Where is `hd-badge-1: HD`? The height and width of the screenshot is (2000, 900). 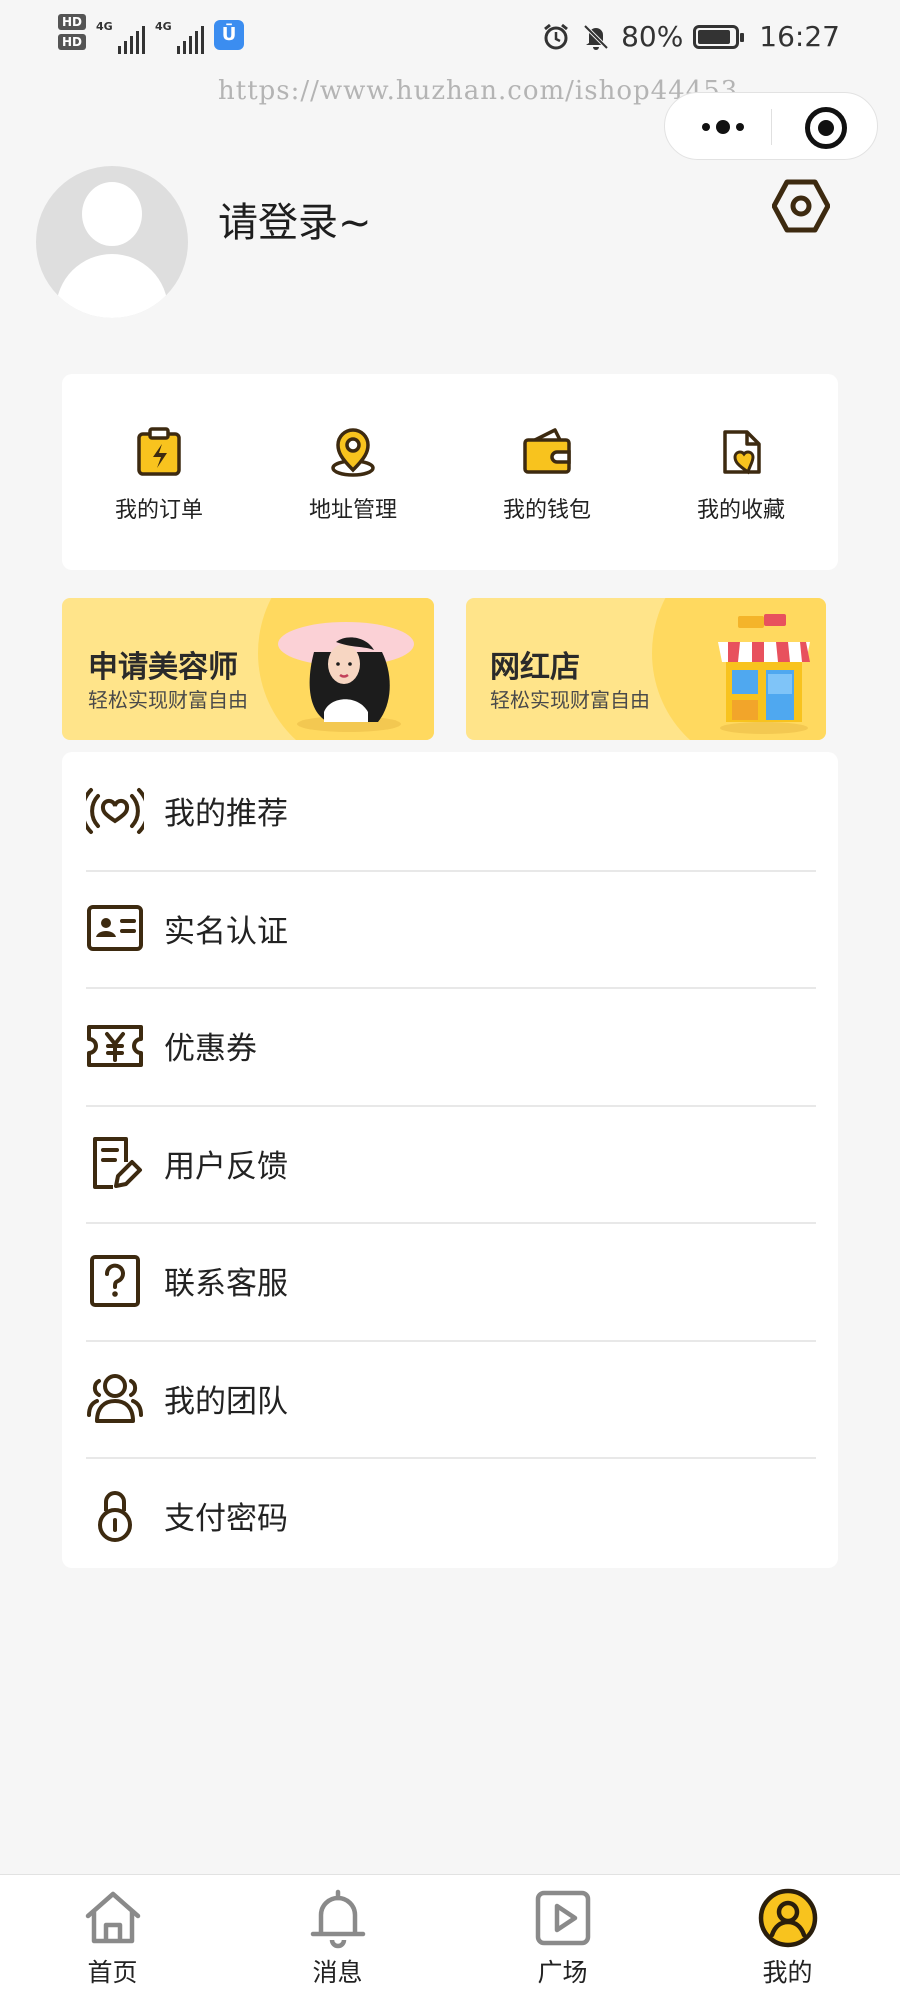
hd-badge-1: HD is located at coordinates (72, 22).